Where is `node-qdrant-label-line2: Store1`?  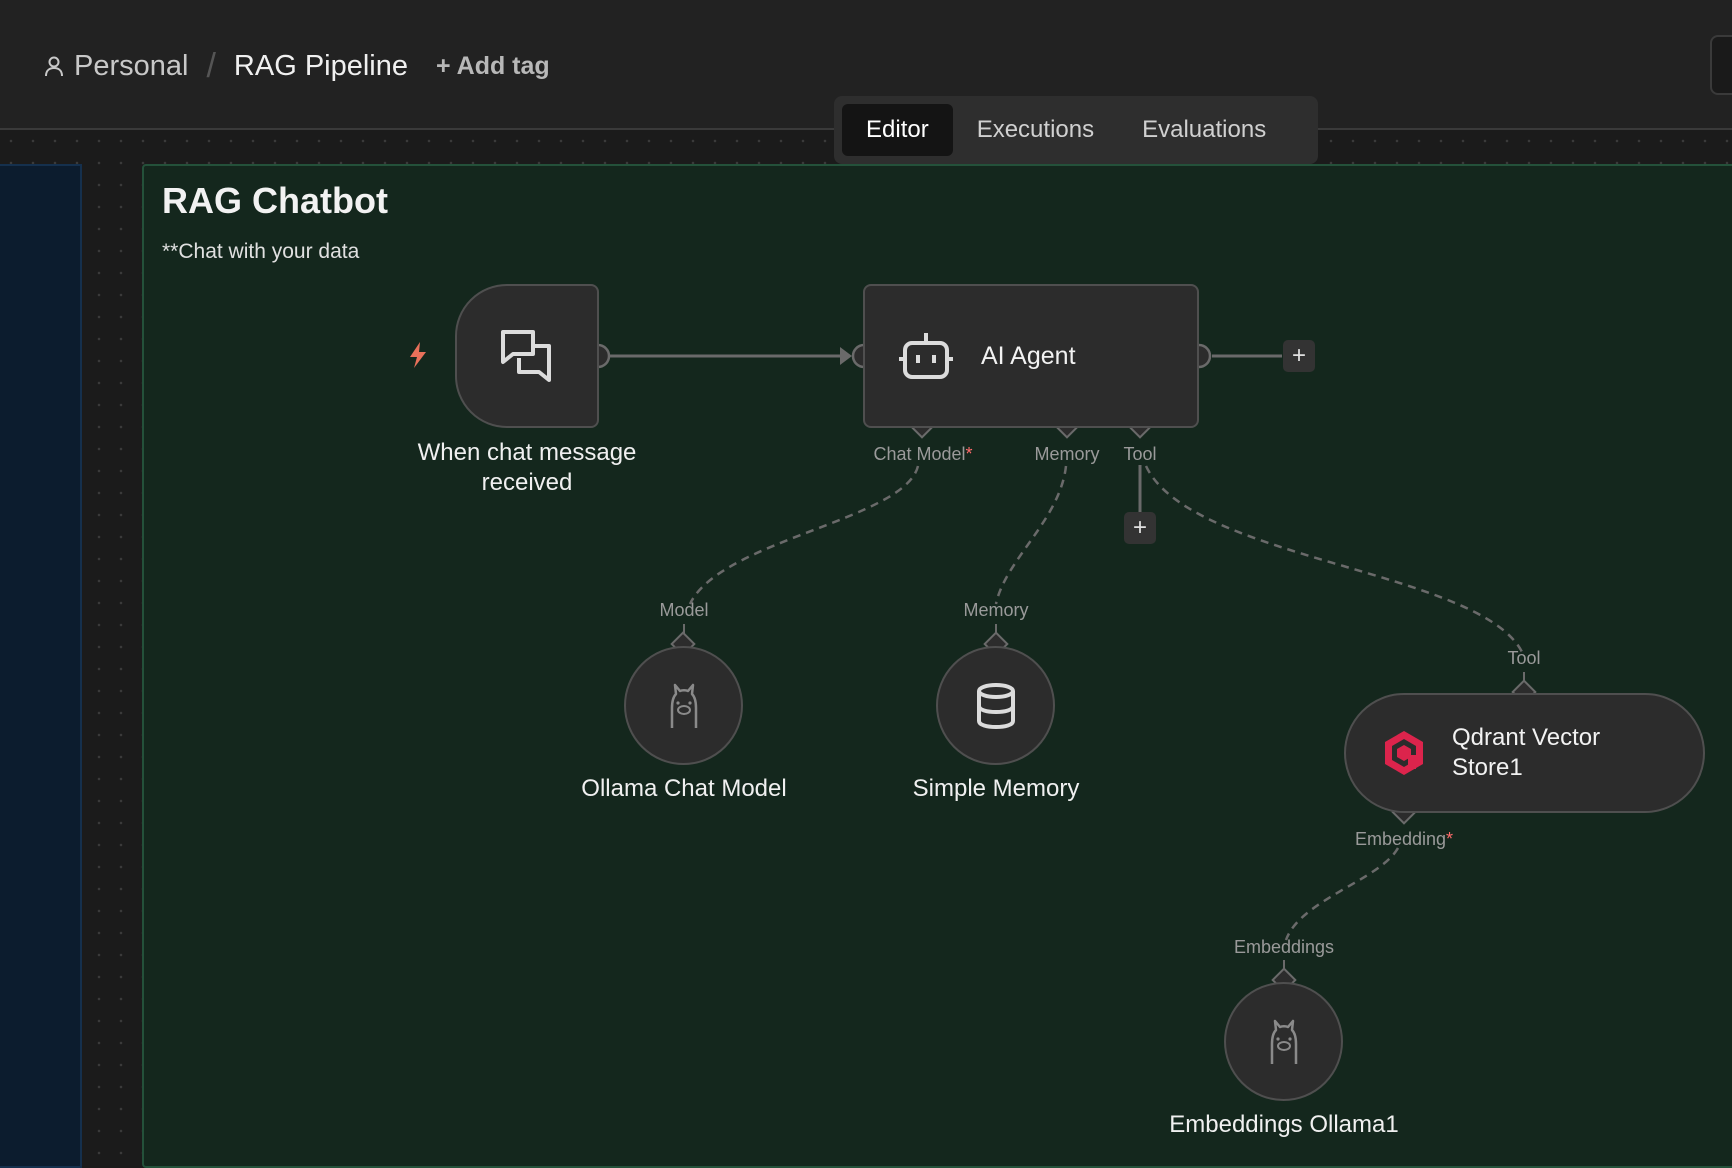 node-qdrant-label-line2: Store1 is located at coordinates (1487, 767).